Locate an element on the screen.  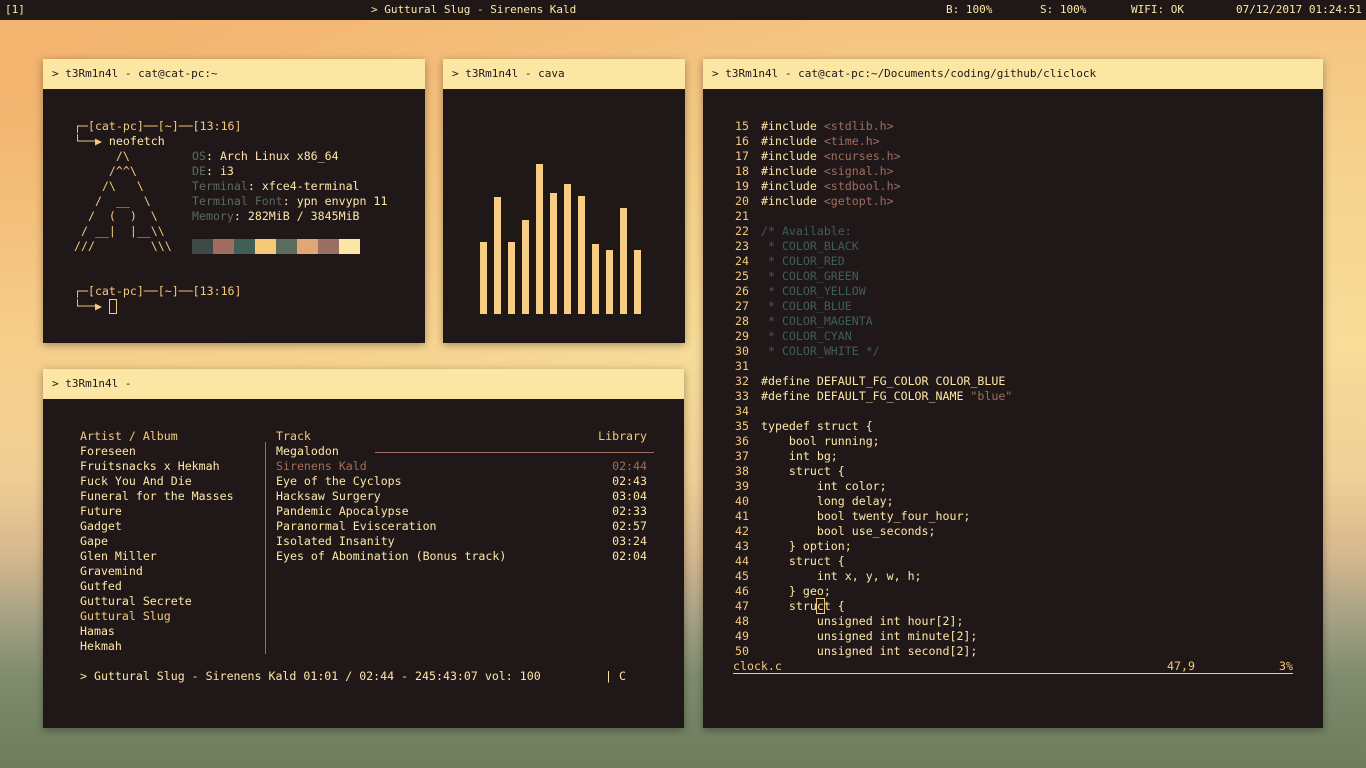
info-value: Arch Linux x86_64 is located at coordinates (279, 156).